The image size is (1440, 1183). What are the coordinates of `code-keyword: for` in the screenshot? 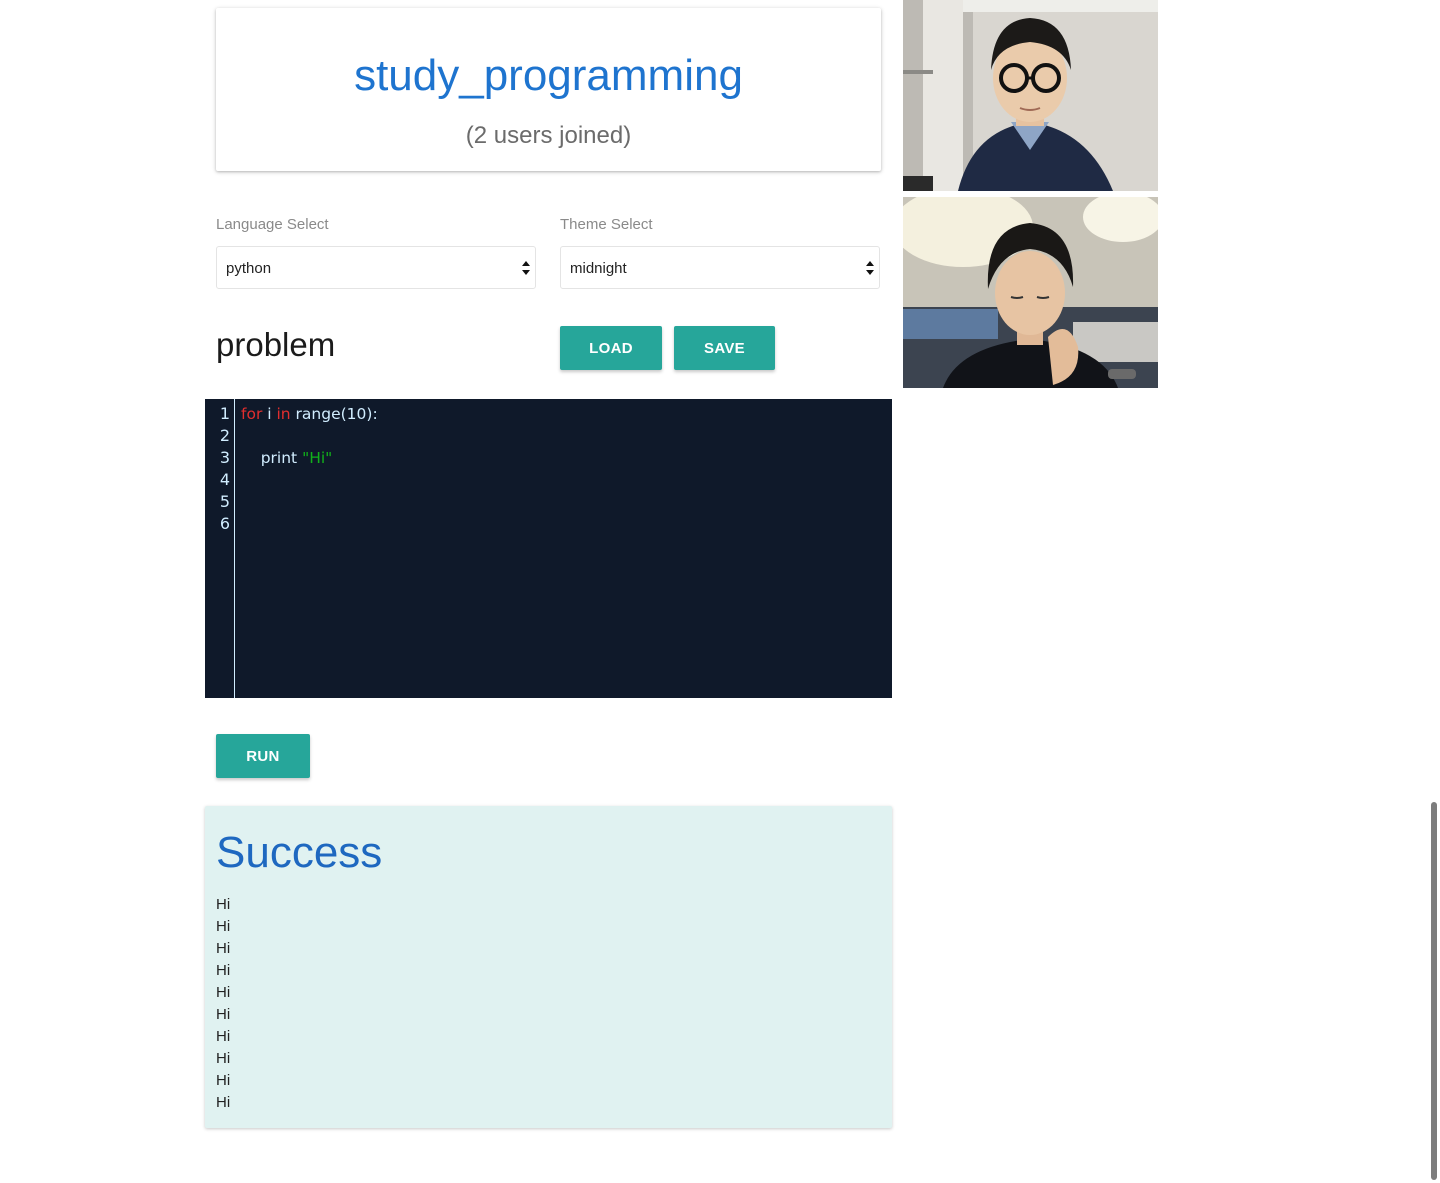 It's located at (252, 414).